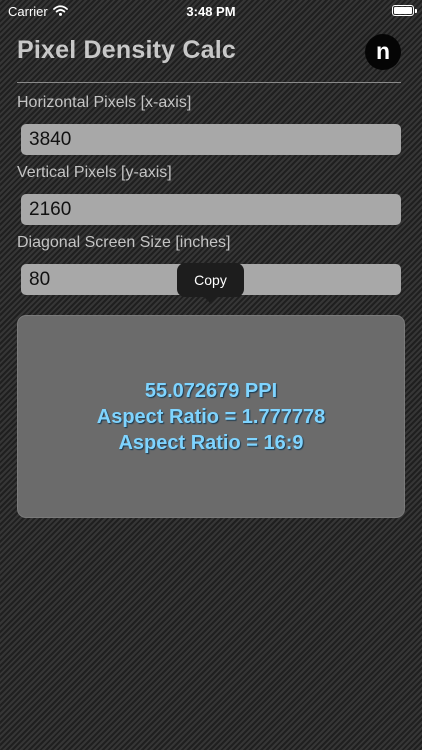 This screenshot has width=422, height=750. Describe the element at coordinates (383, 52) in the screenshot. I see `app-logo-button: n` at that location.